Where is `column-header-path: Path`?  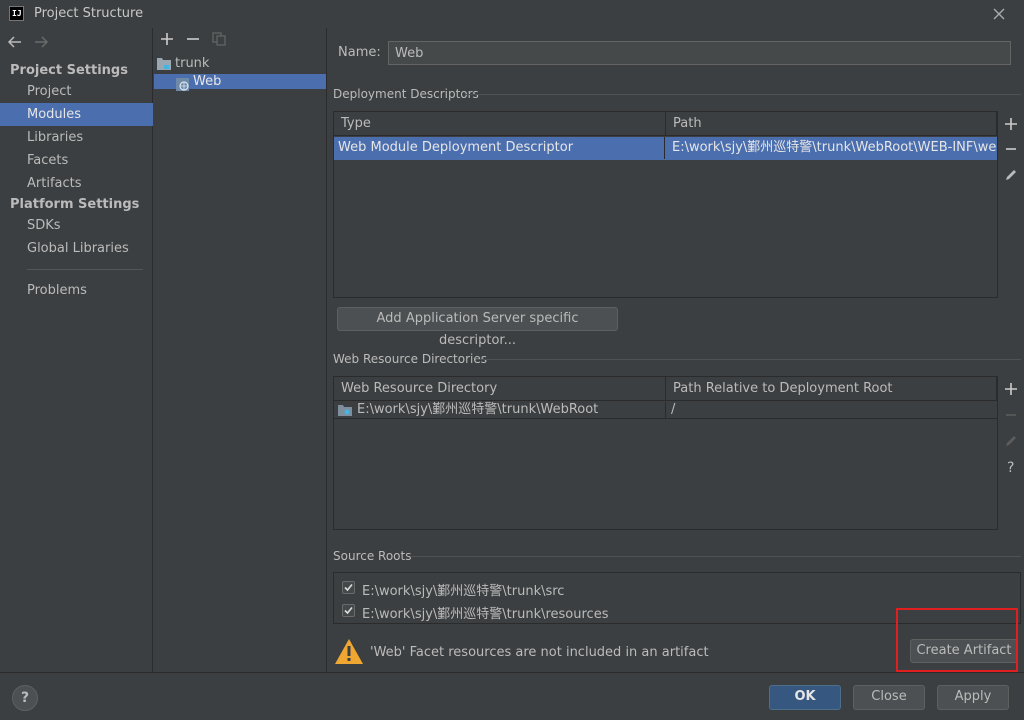
column-header-path: Path is located at coordinates (831, 124).